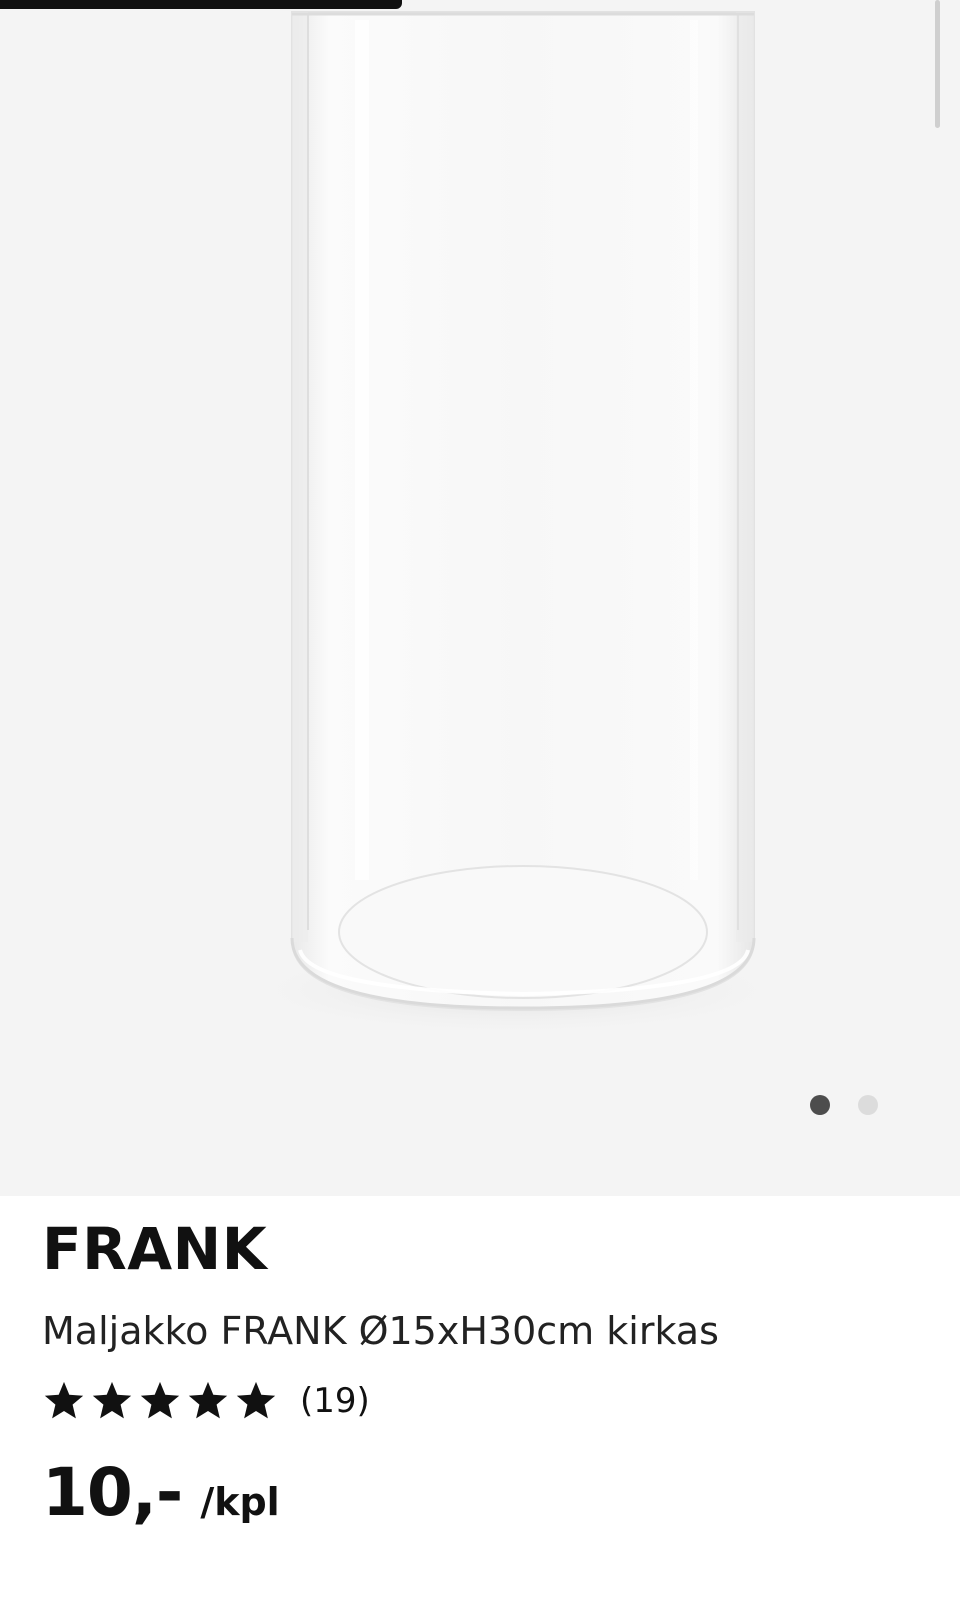 This screenshot has width=960, height=1600. I want to click on rating-stars, so click(160, 1401).